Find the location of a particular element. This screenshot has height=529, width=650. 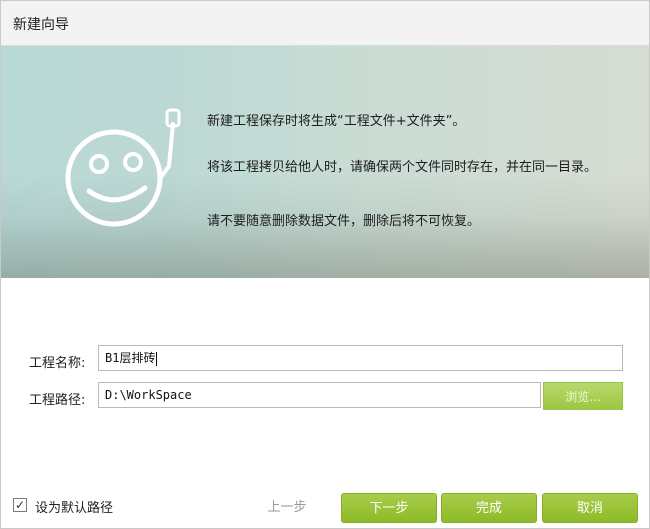

text-caret is located at coordinates (157, 358).